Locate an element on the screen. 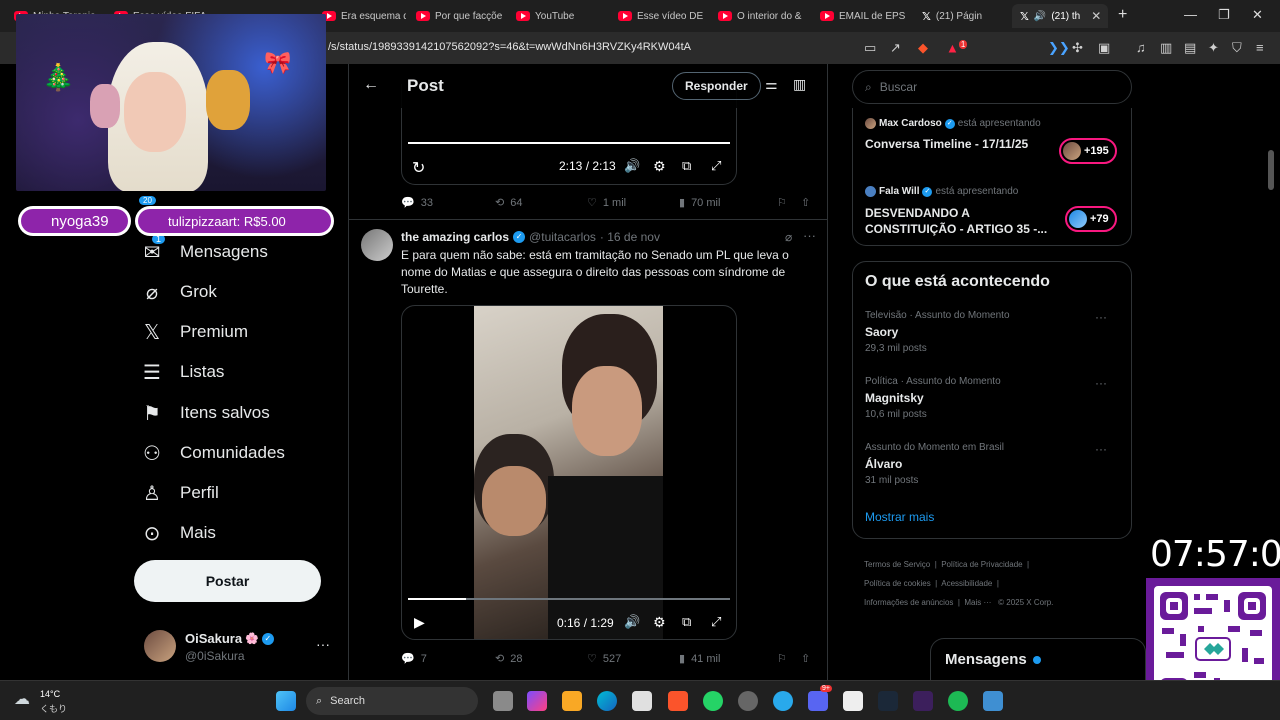 Image resolution: width=1280 pixels, height=720 pixels. close-window-icon: ✕ is located at coordinates (1257, 15).